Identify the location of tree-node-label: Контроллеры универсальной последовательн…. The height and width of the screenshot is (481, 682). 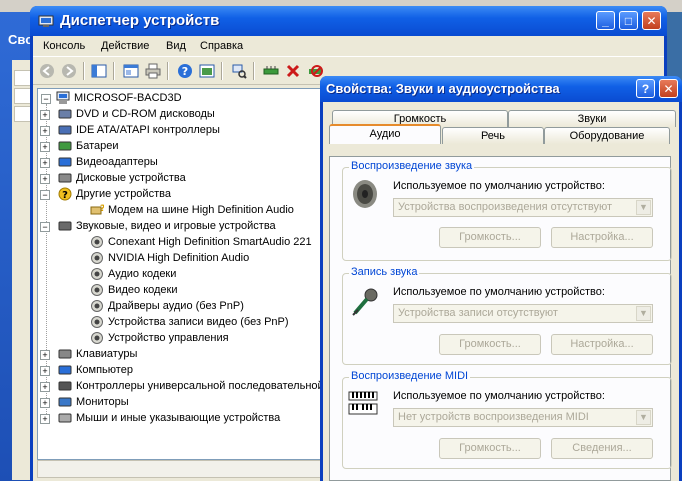
(202, 386).